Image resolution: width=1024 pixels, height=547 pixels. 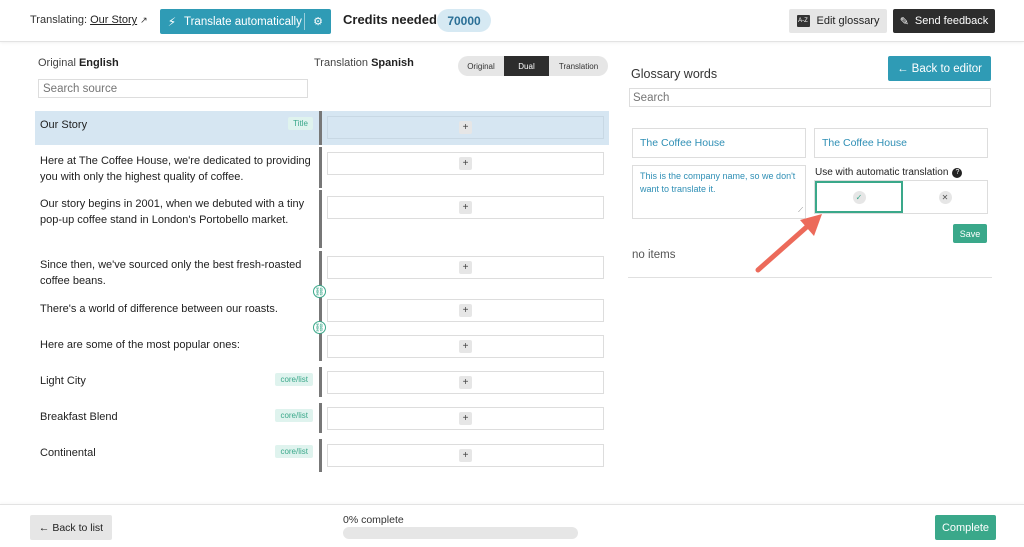 I want to click on bottom-bar: ← Back to list 0% complete Complete, so click(x=512, y=525).